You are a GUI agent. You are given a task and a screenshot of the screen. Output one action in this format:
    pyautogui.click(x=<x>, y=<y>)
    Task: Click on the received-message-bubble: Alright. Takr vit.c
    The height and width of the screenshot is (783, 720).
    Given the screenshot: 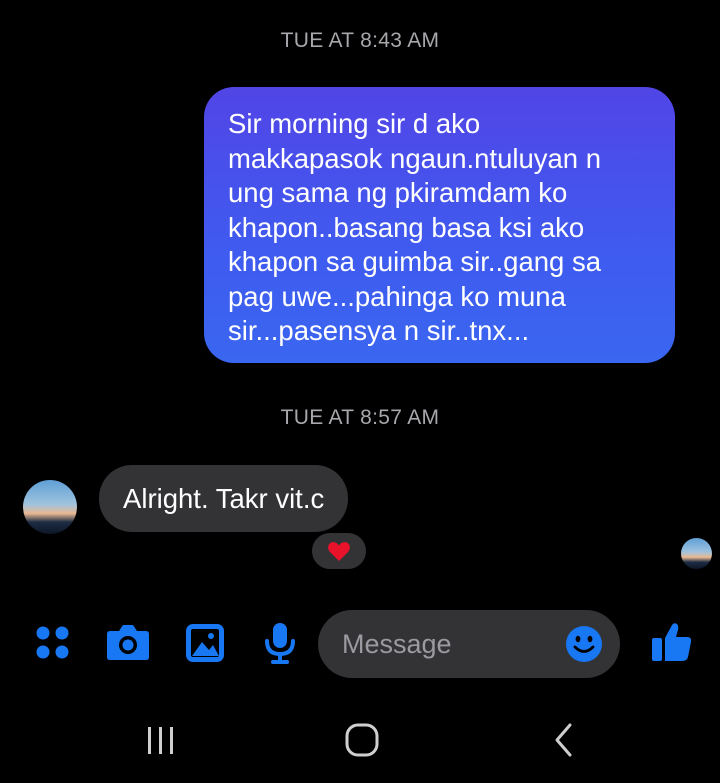 What is the action you would take?
    pyautogui.click(x=224, y=498)
    